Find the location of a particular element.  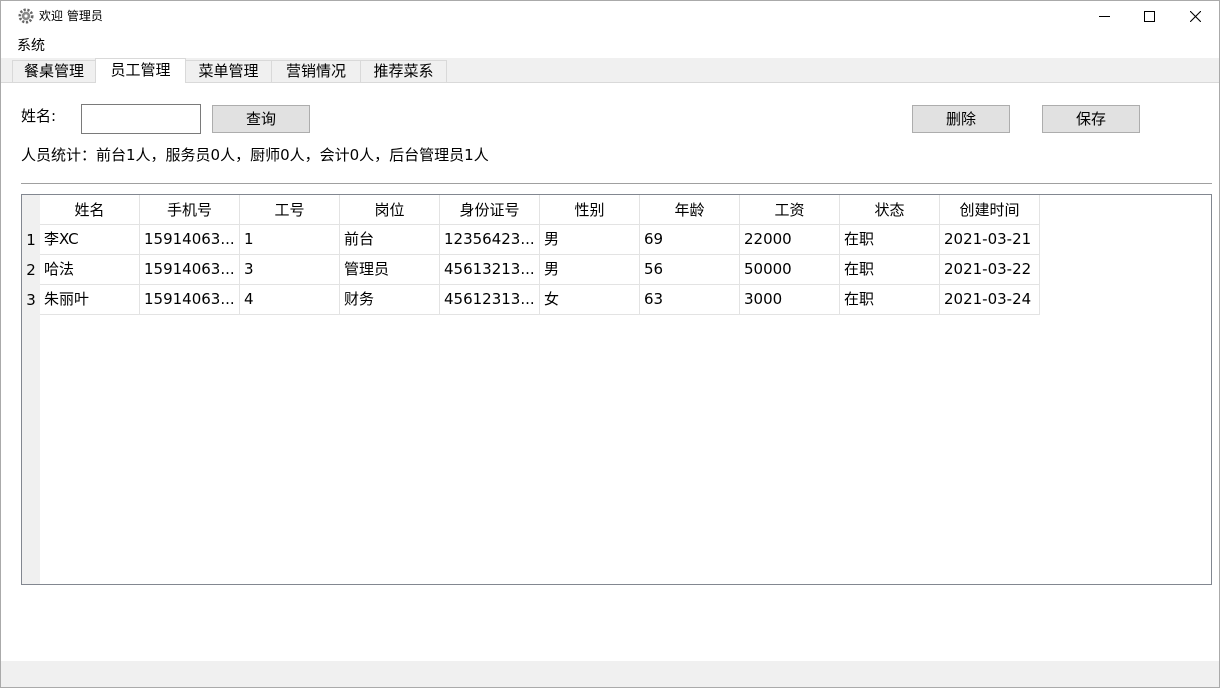

table-cell-salary: 22000 is located at coordinates (790, 240).